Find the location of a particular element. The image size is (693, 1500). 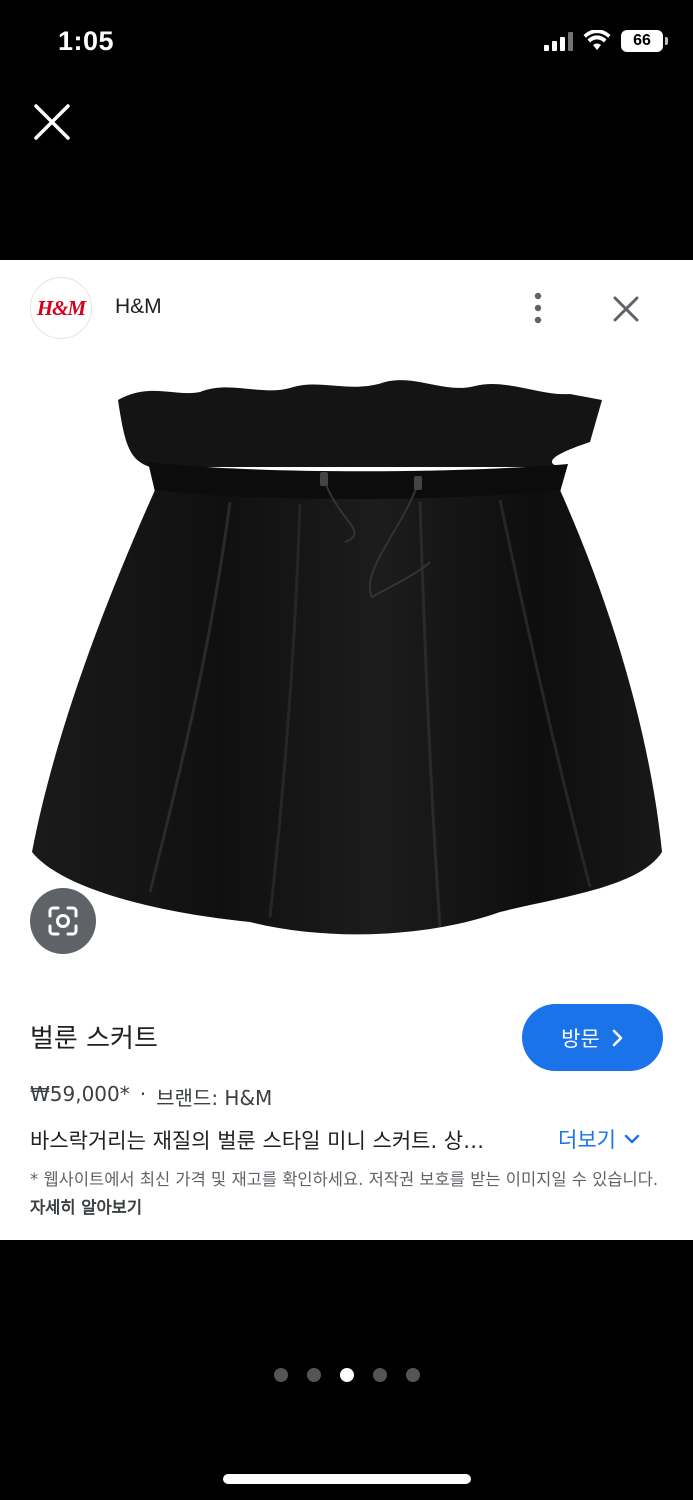

visit-button: 방문 is located at coordinates (592, 1037).